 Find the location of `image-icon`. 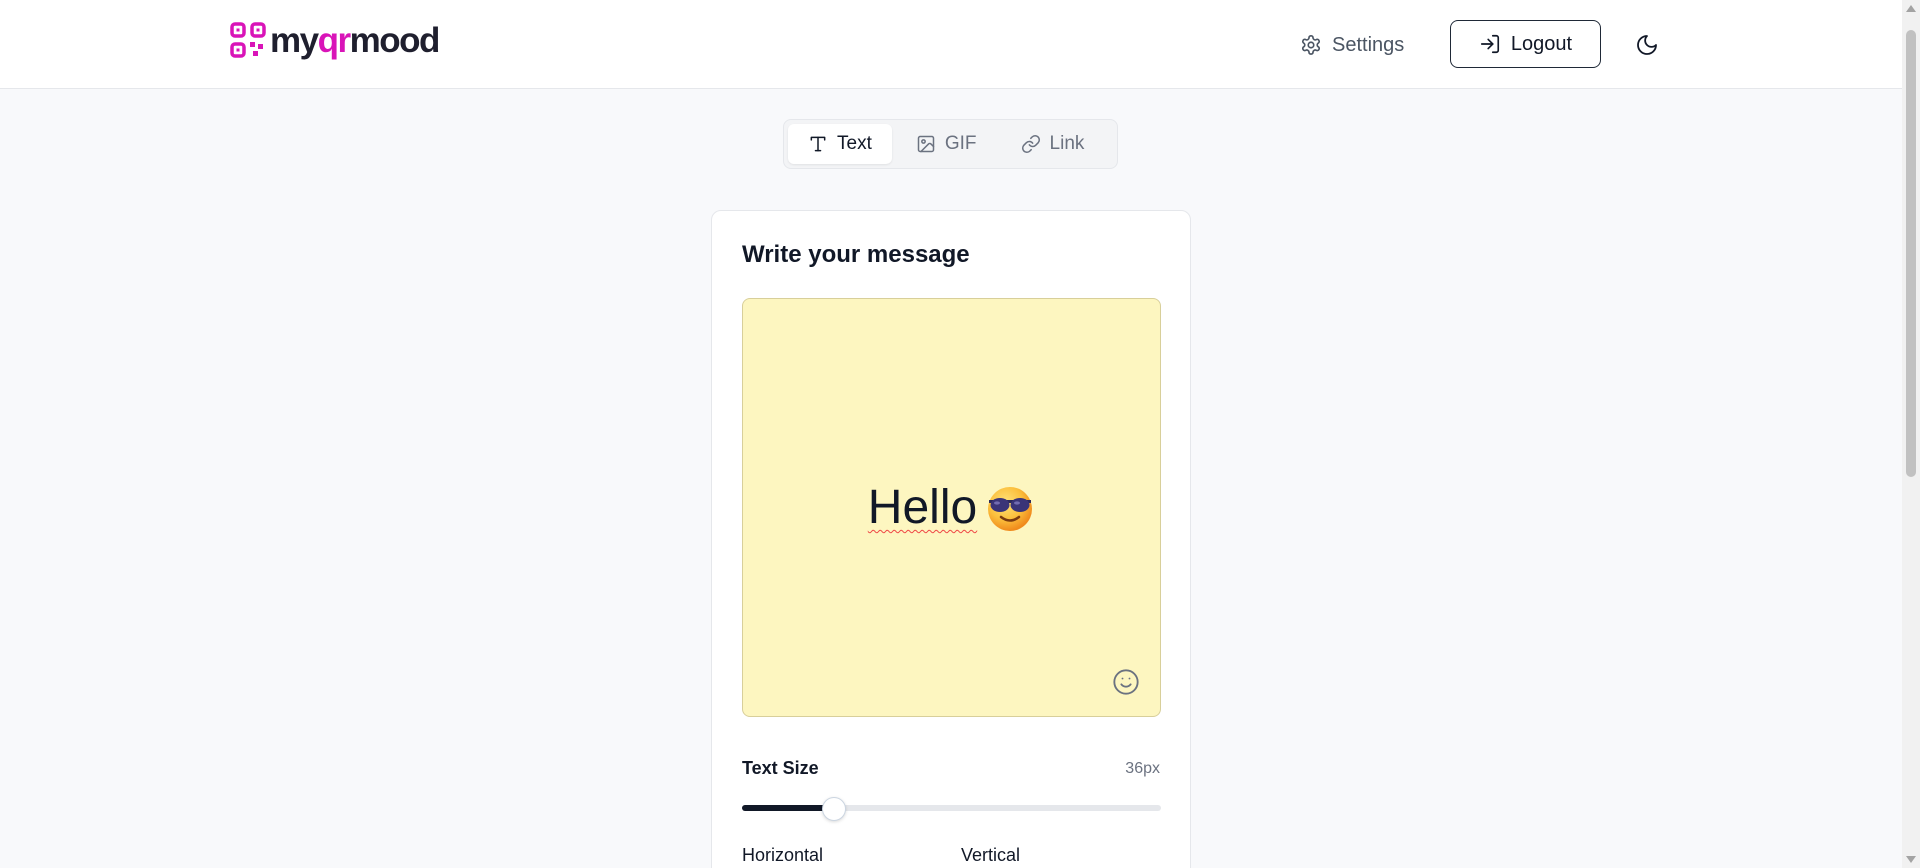

image-icon is located at coordinates (926, 144).